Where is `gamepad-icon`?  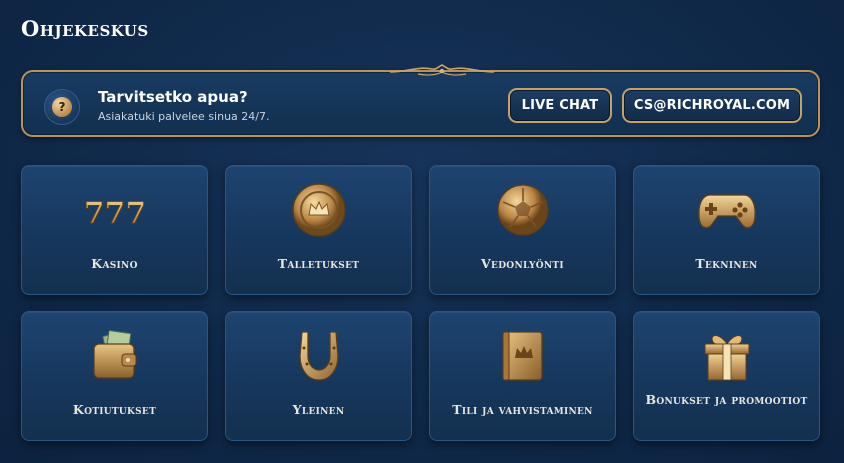 gamepad-icon is located at coordinates (727, 210).